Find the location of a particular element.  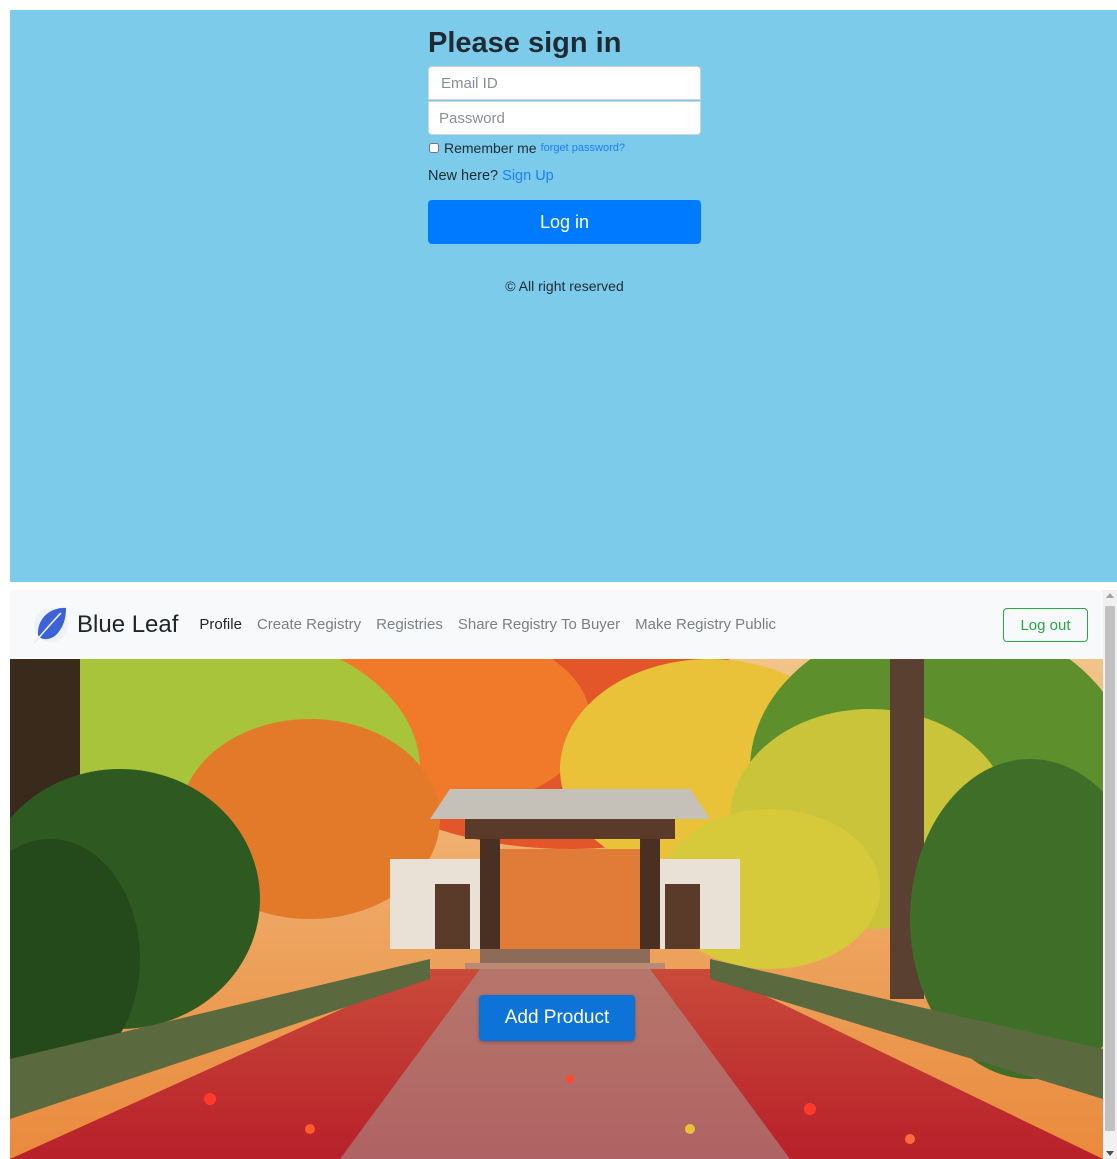

nav-item-create-registry: Create Registry is located at coordinates (309, 624).